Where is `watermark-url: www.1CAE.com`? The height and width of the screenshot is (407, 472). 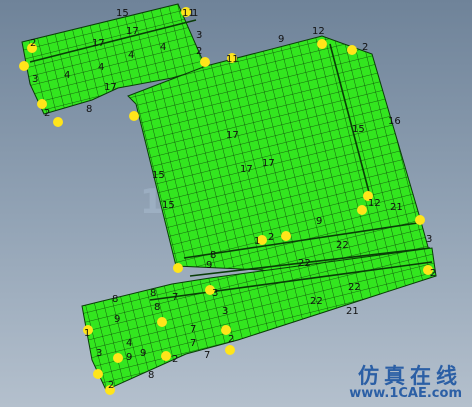
watermark-url: www.1CAE.com is located at coordinates (405, 394).